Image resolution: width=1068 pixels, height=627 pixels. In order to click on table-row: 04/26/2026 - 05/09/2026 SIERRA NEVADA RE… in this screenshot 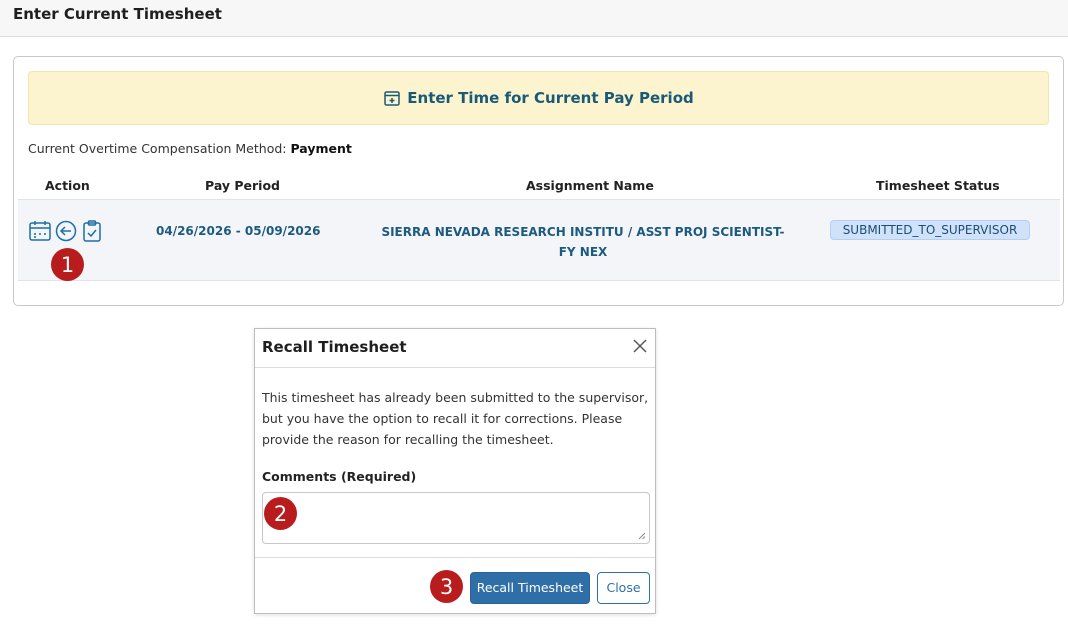, I will do `click(539, 240)`.